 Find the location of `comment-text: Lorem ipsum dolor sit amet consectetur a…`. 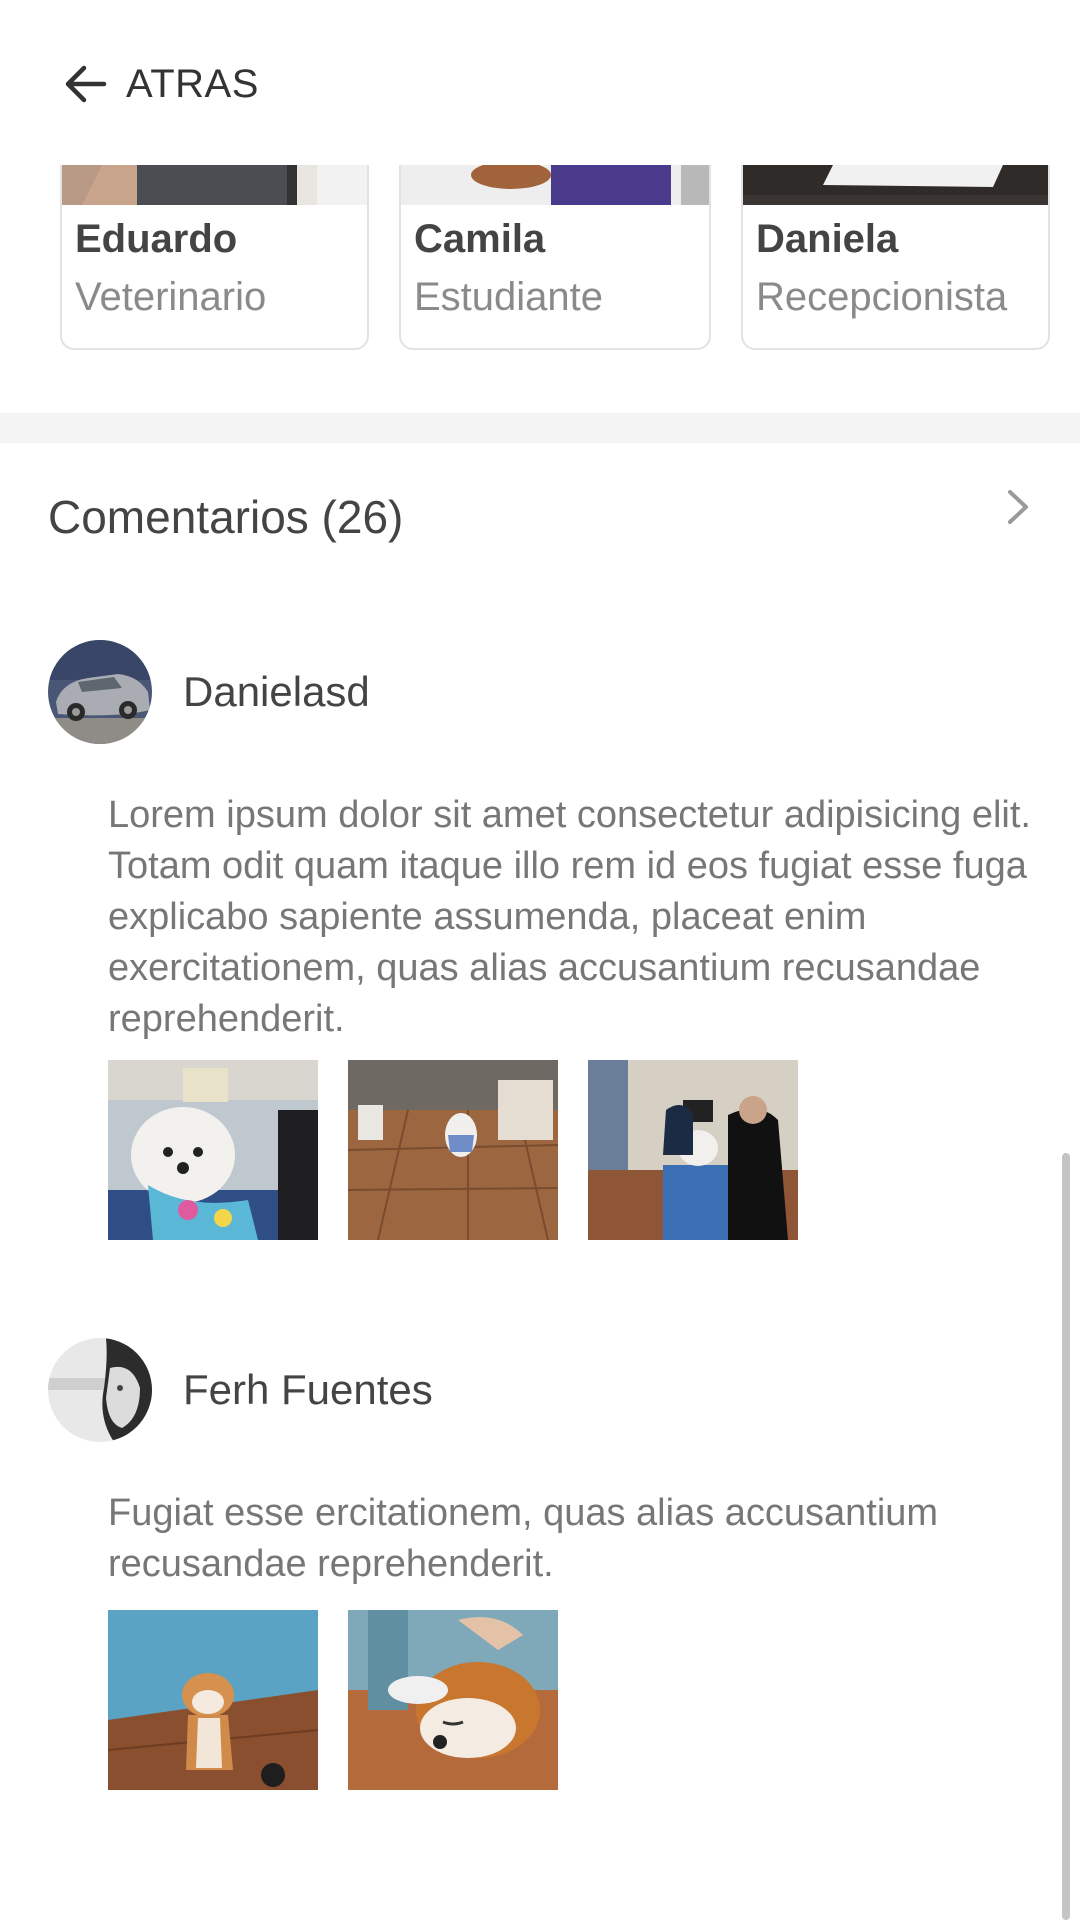

comment-text: Lorem ipsum dolor sit amet consectetur a… is located at coordinates (569, 917).